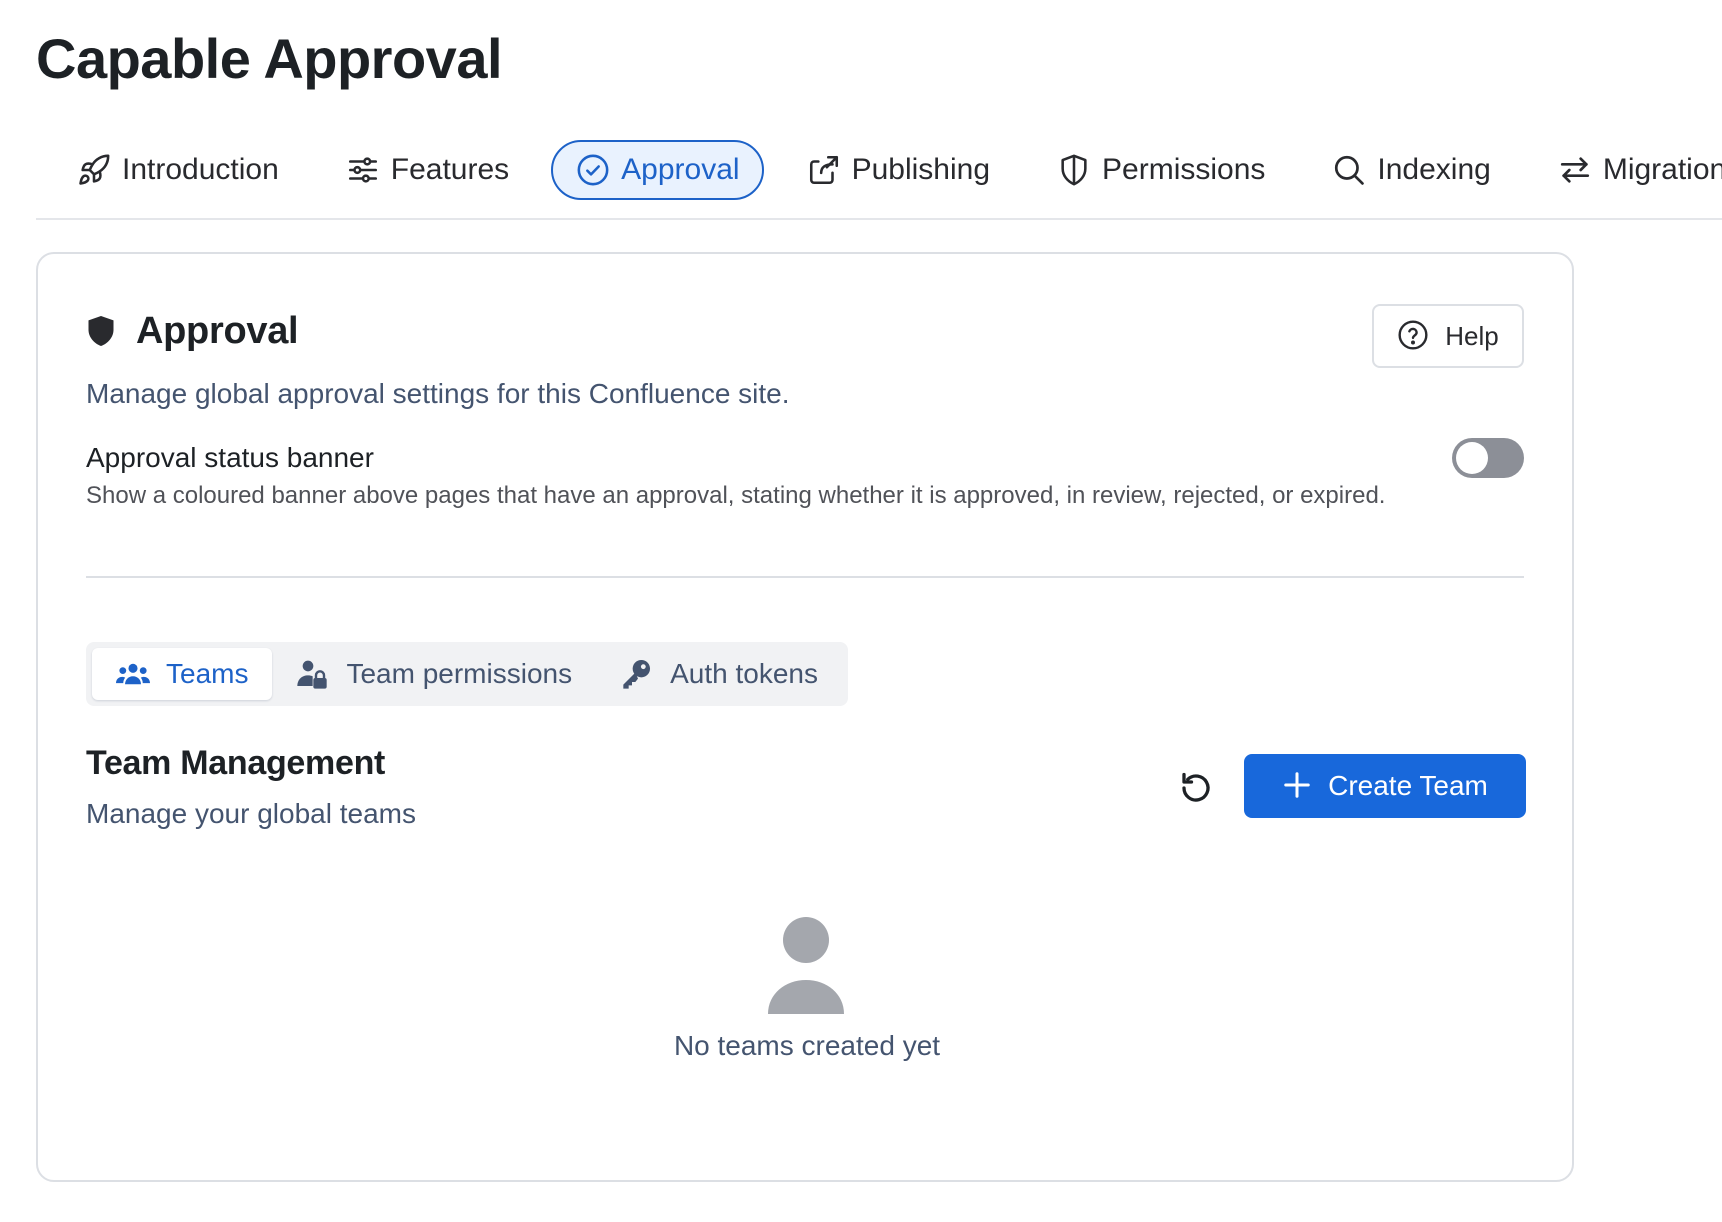 The height and width of the screenshot is (1222, 1722). I want to click on nav-tab-label: Migration, so click(1662, 169).